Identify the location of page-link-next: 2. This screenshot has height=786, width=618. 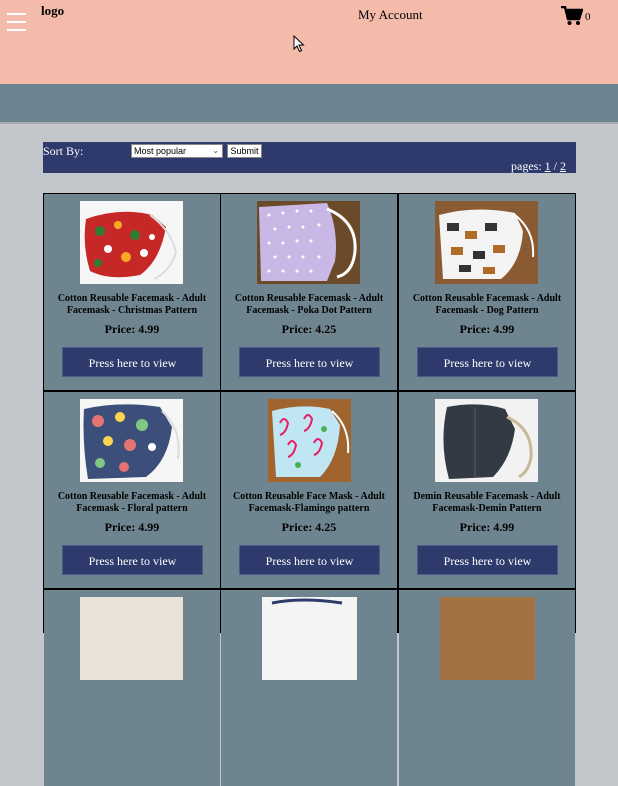
(563, 166).